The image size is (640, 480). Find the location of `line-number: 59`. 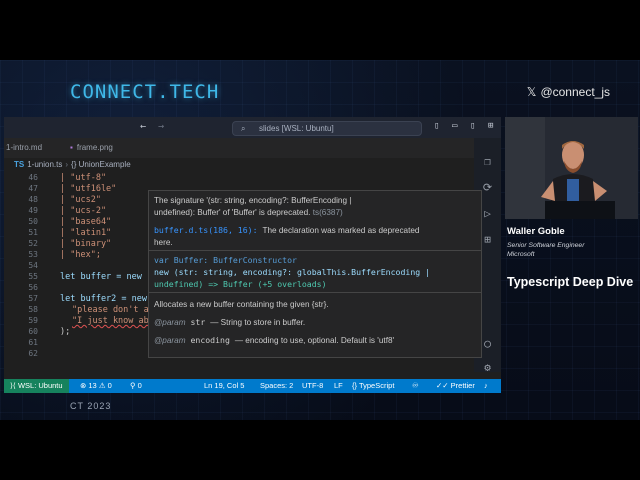

line-number: 59 is located at coordinates (33, 320).